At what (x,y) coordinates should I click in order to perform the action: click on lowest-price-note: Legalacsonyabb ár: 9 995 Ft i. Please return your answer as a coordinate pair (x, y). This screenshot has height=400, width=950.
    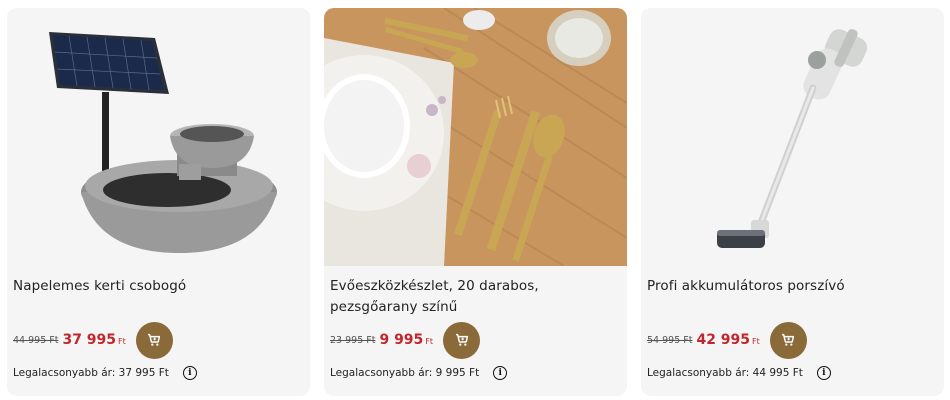
    Looking at the image, I should click on (419, 373).